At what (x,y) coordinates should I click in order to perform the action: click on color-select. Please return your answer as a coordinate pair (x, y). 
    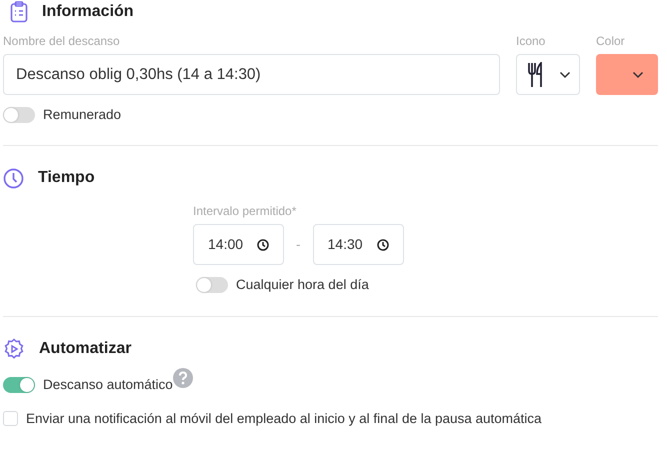
    Looking at the image, I should click on (627, 74).